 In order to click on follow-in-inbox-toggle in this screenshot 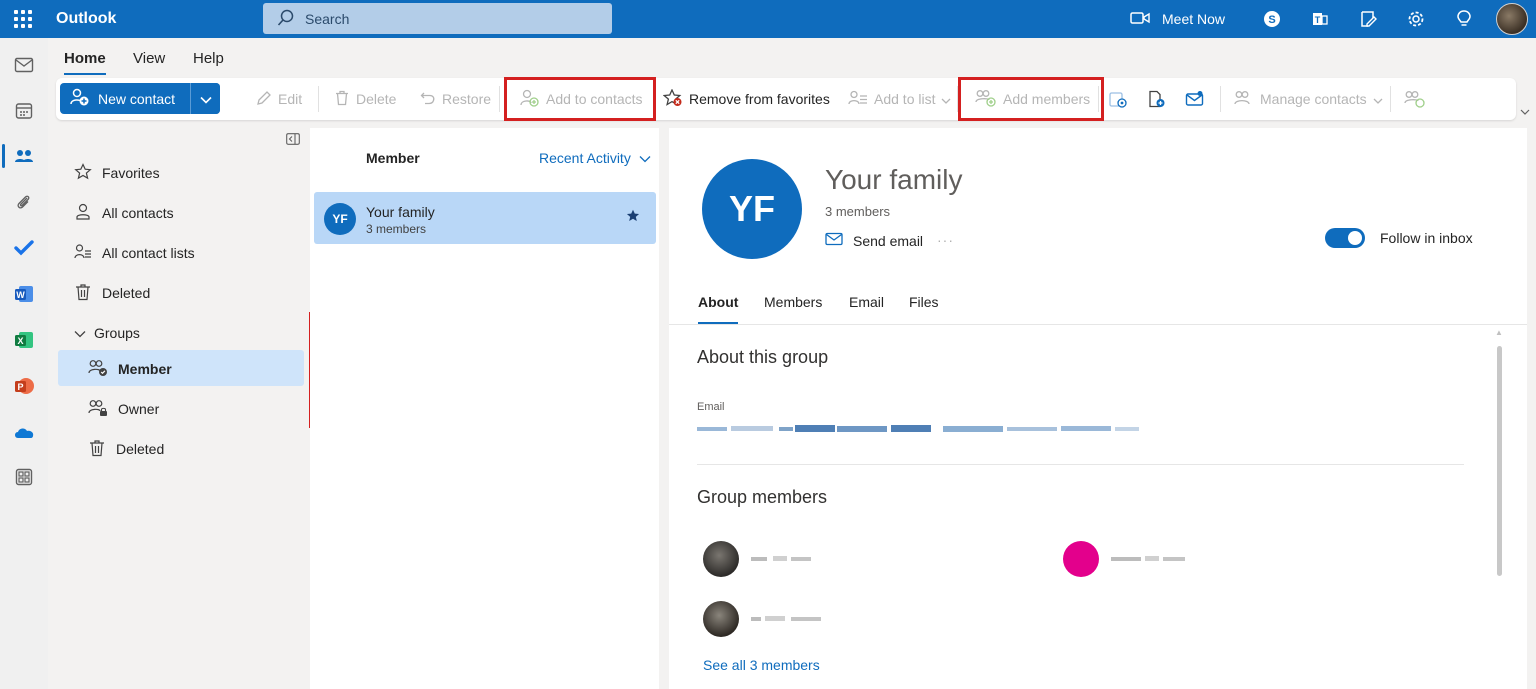, I will do `click(1345, 238)`.